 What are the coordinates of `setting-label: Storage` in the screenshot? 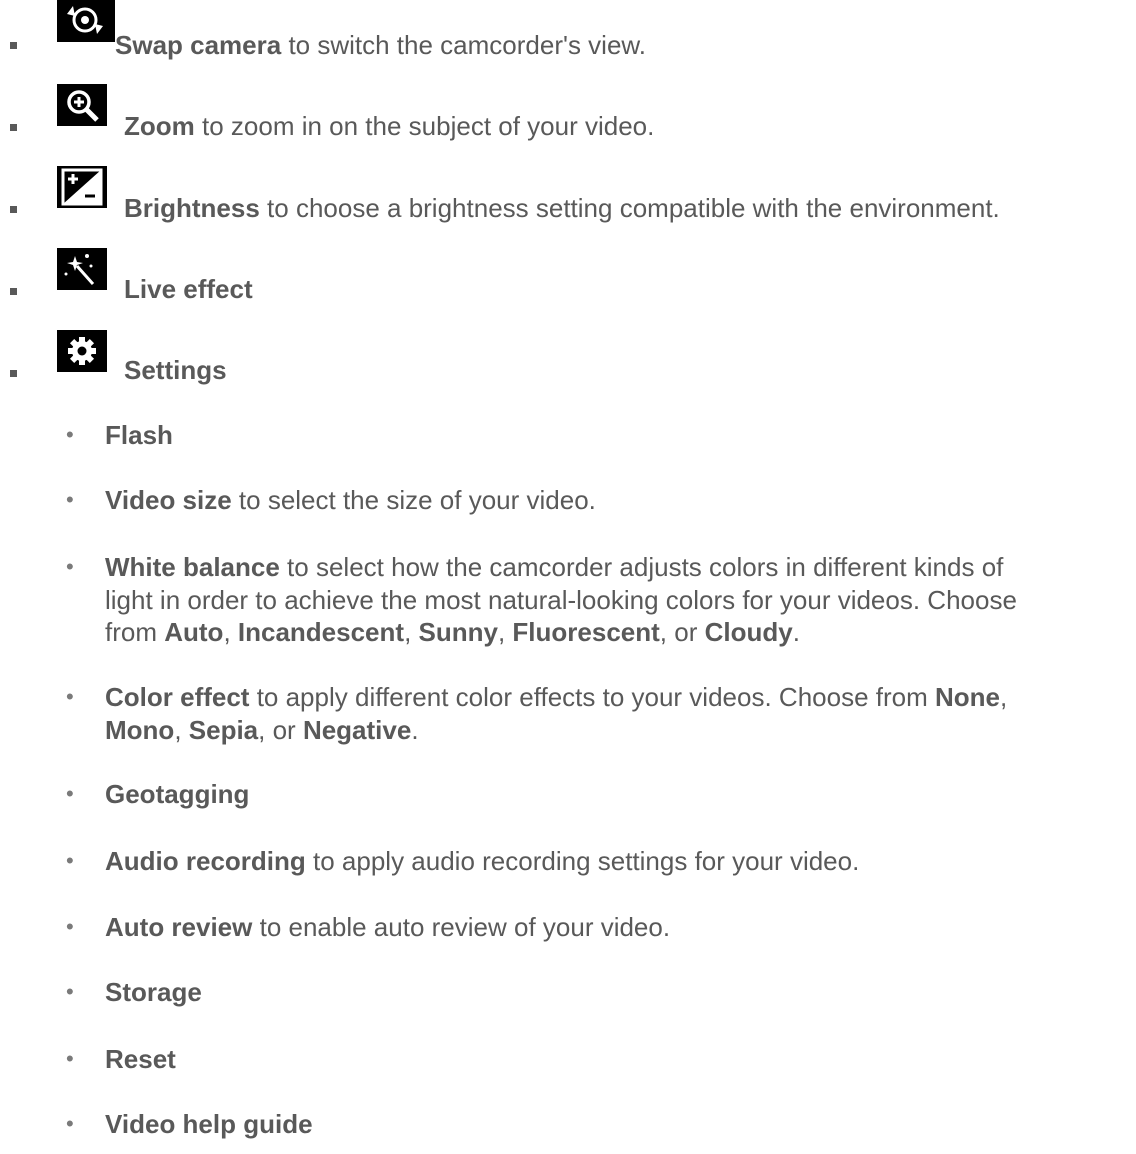 It's located at (153, 992).